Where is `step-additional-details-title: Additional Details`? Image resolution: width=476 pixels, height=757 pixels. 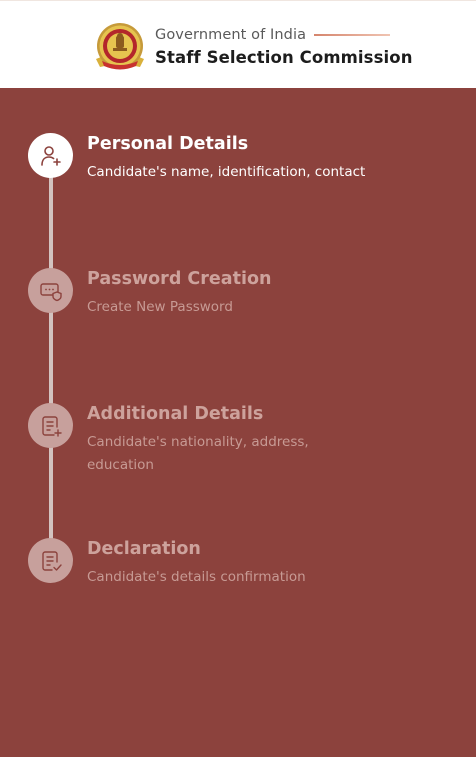 step-additional-details-title: Additional Details is located at coordinates (175, 414).